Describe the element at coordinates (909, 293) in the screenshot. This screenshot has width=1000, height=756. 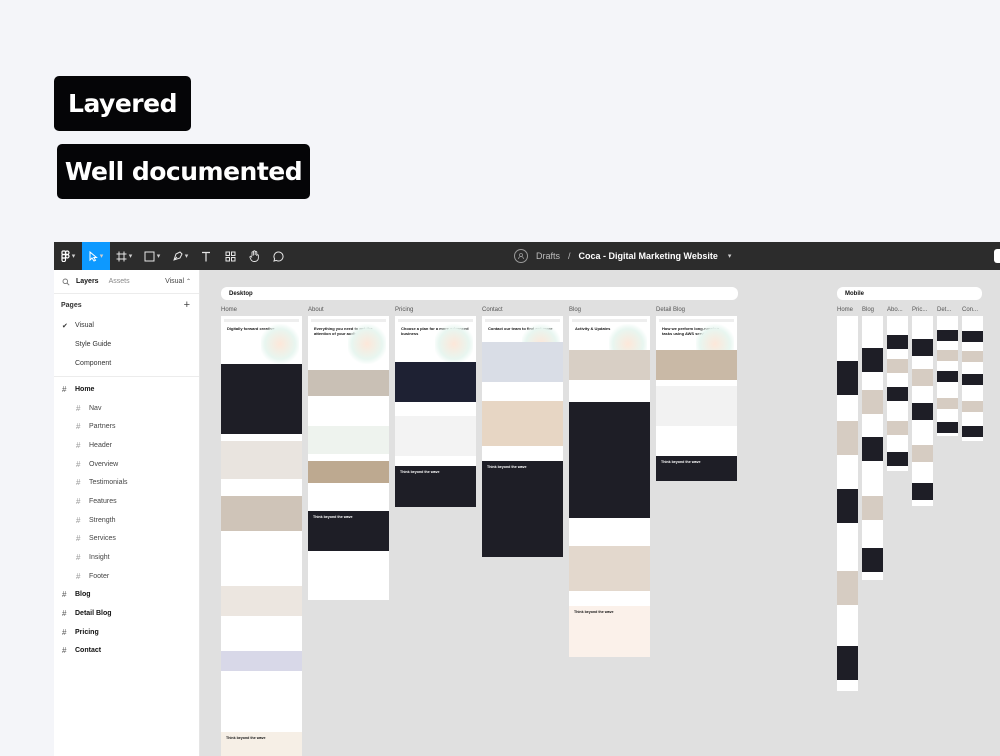
I see `mobile-section: Mobile` at that location.